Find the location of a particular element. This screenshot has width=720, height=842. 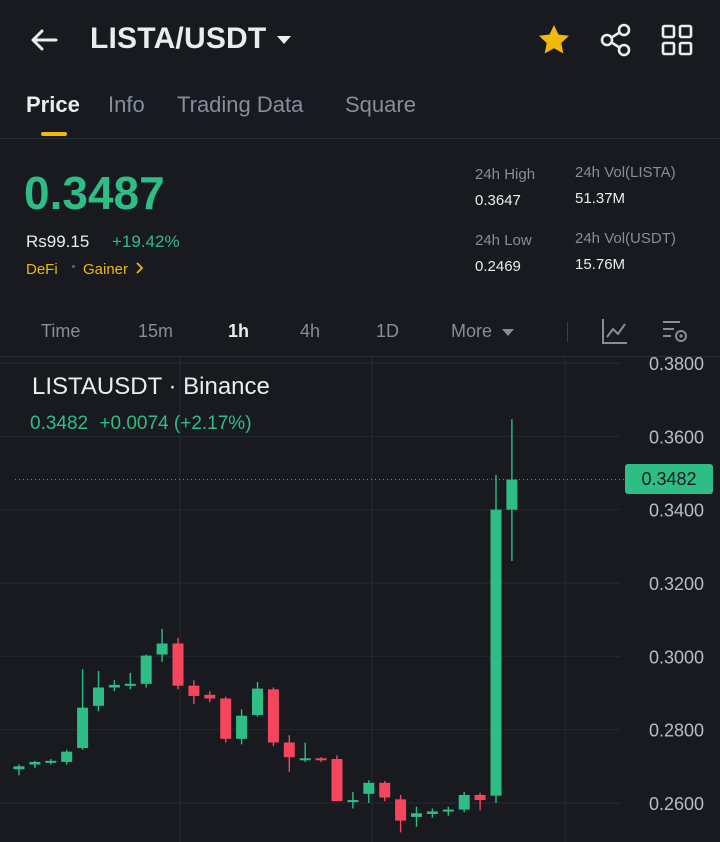

tab-price: Price is located at coordinates (53, 105).